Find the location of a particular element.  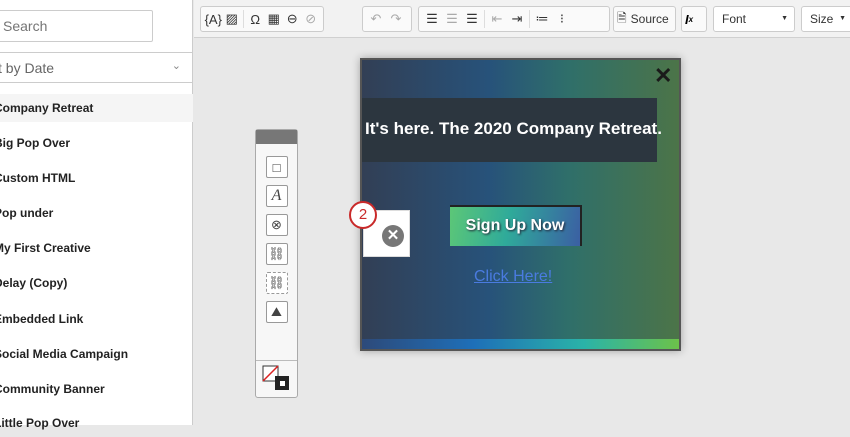

outdent-icon: ⇤ is located at coordinates (497, 19).